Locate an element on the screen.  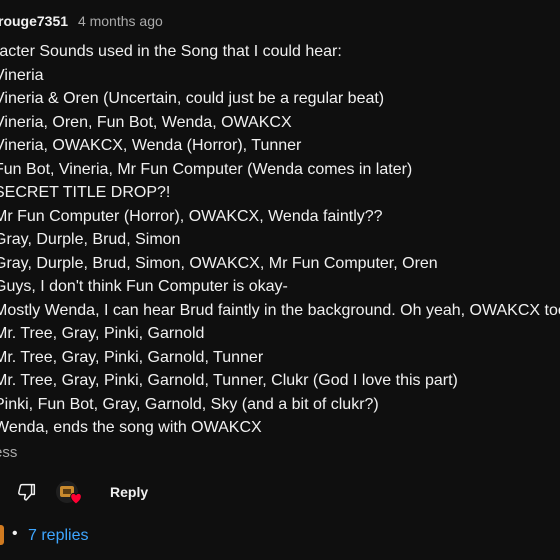
comment-actions: Reply is located at coordinates (280, 493).